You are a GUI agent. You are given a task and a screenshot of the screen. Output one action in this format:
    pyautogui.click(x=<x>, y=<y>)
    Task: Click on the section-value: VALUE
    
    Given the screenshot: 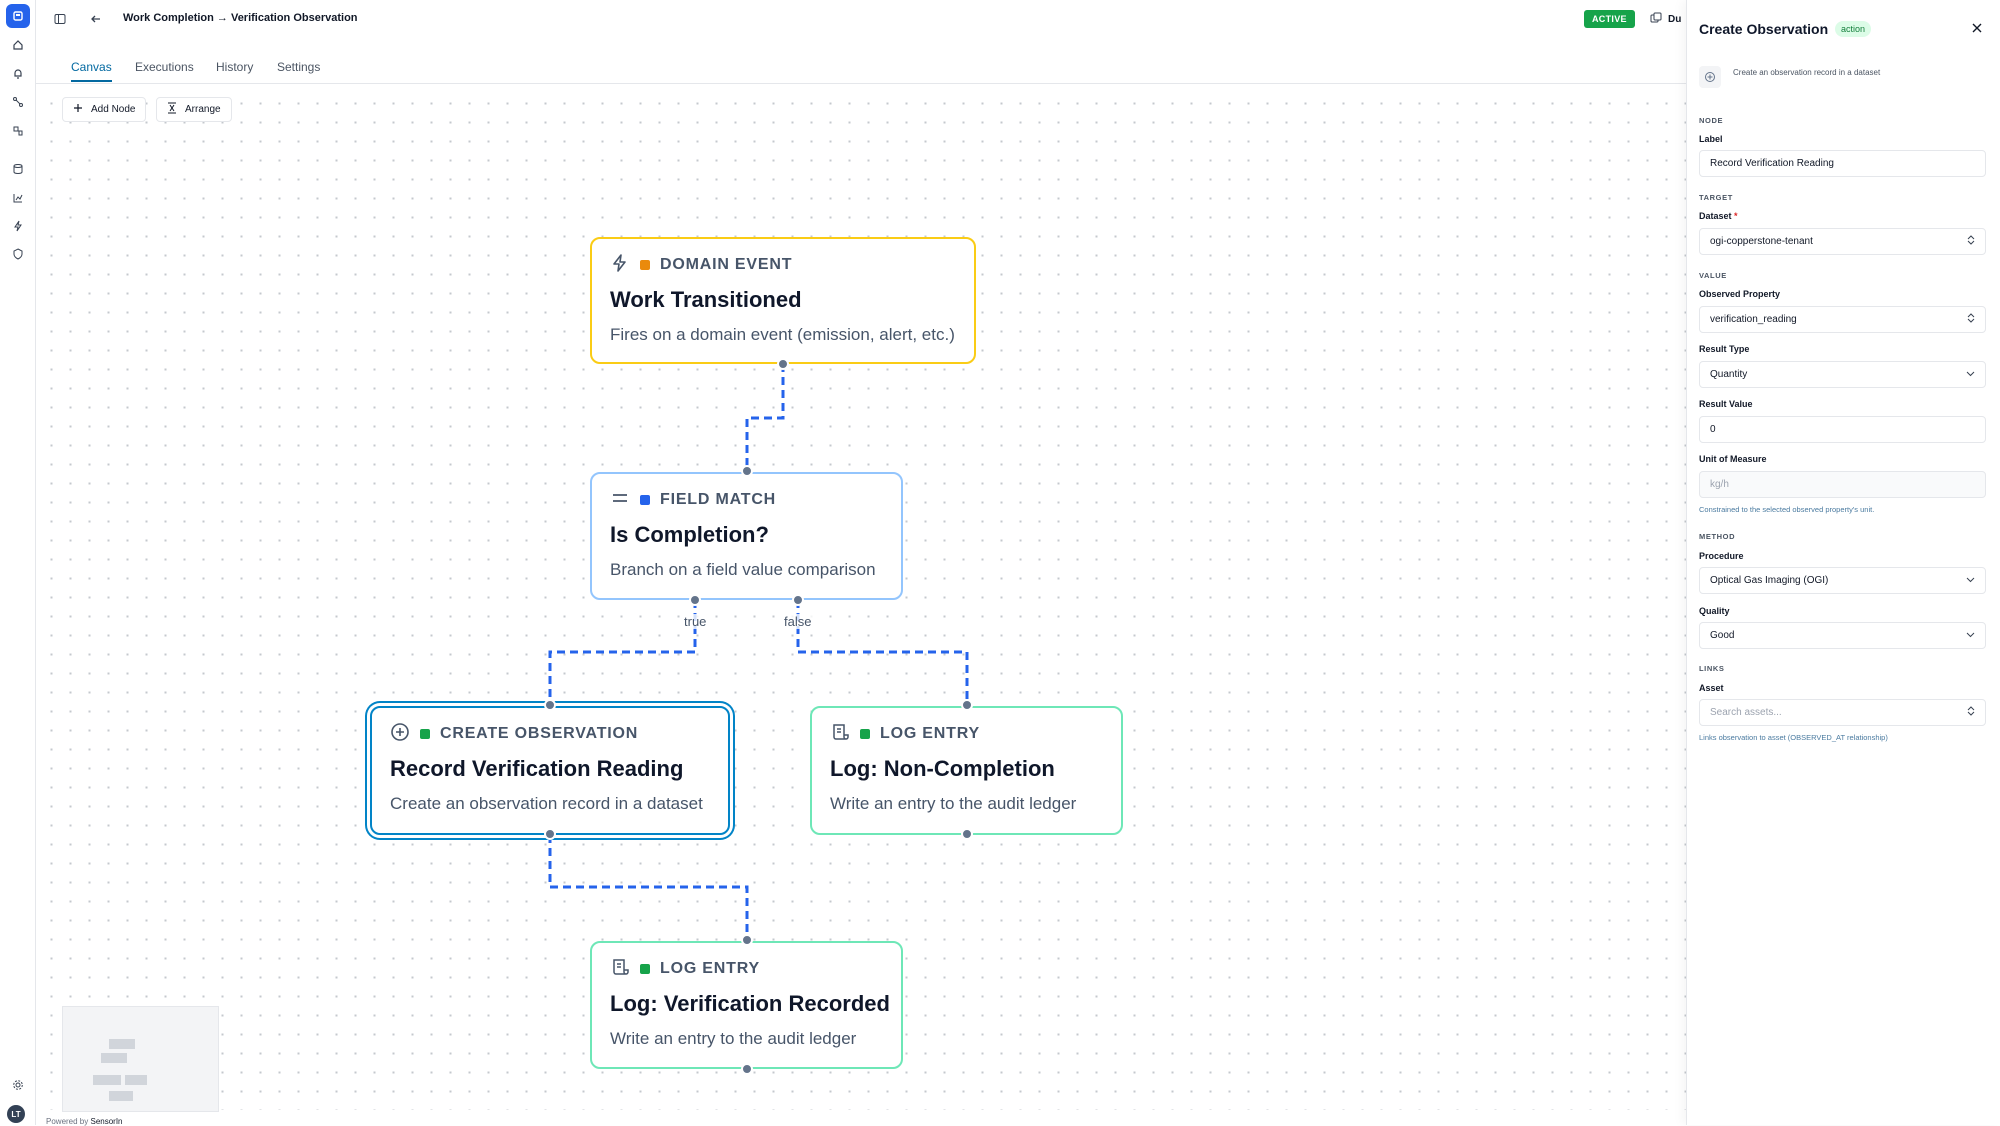 What is the action you would take?
    pyautogui.click(x=1713, y=275)
    